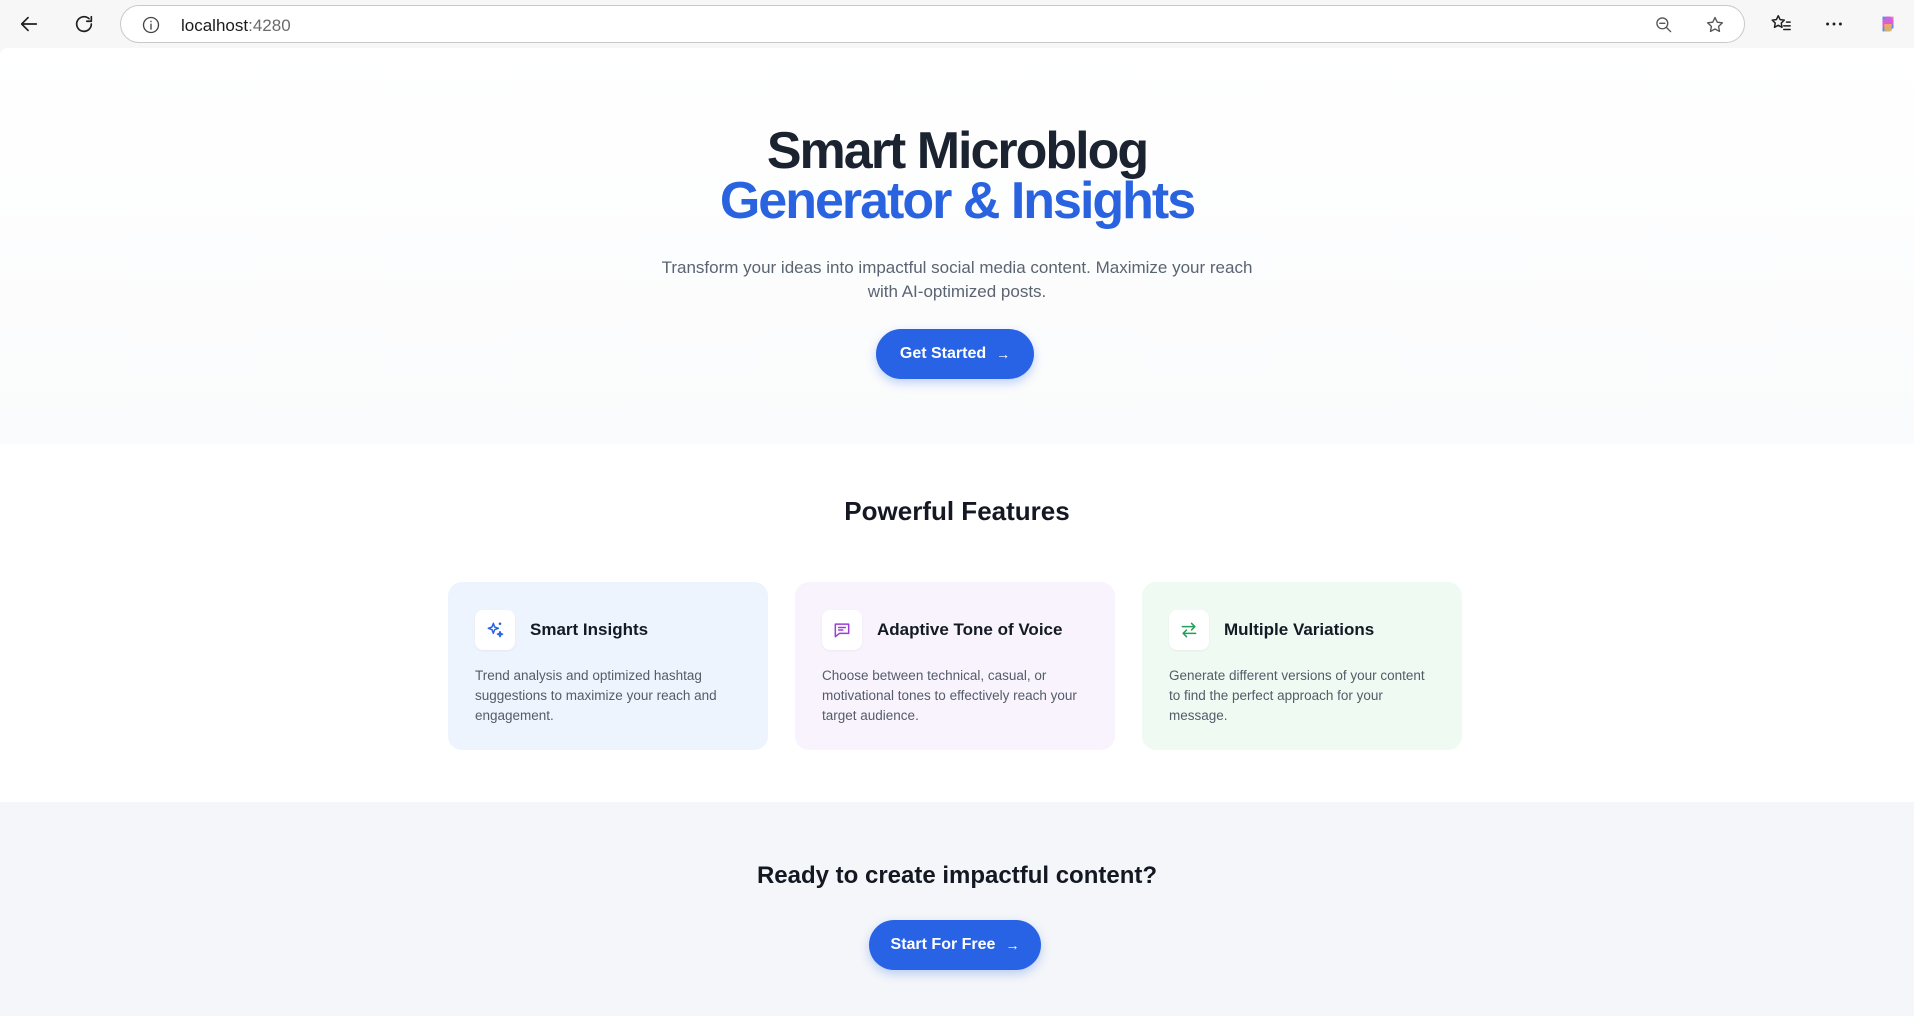 Image resolution: width=1914 pixels, height=1016 pixels. I want to click on back-arrow-icon, so click(29, 24).